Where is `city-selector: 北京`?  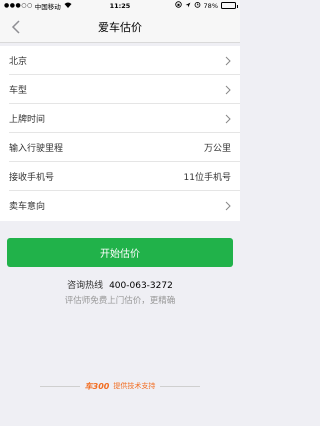 city-selector: 北京 is located at coordinates (120, 60).